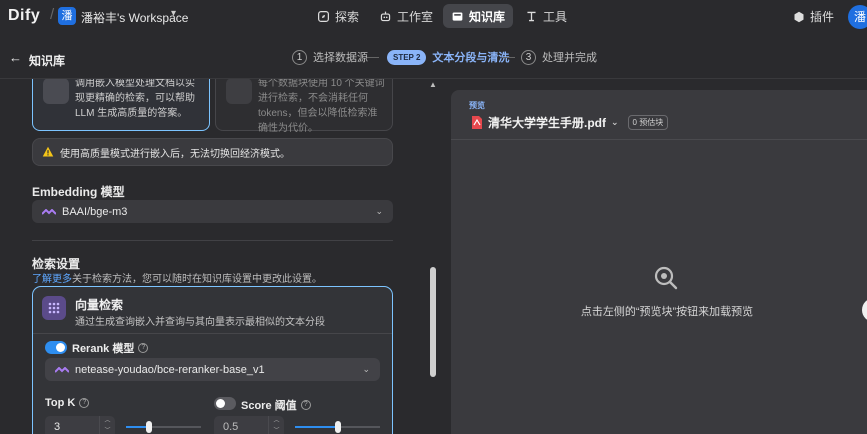 Image resolution: width=867 pixels, height=434 pixels. Describe the element at coordinates (799, 16) in the screenshot. I see `cube-icon` at that location.